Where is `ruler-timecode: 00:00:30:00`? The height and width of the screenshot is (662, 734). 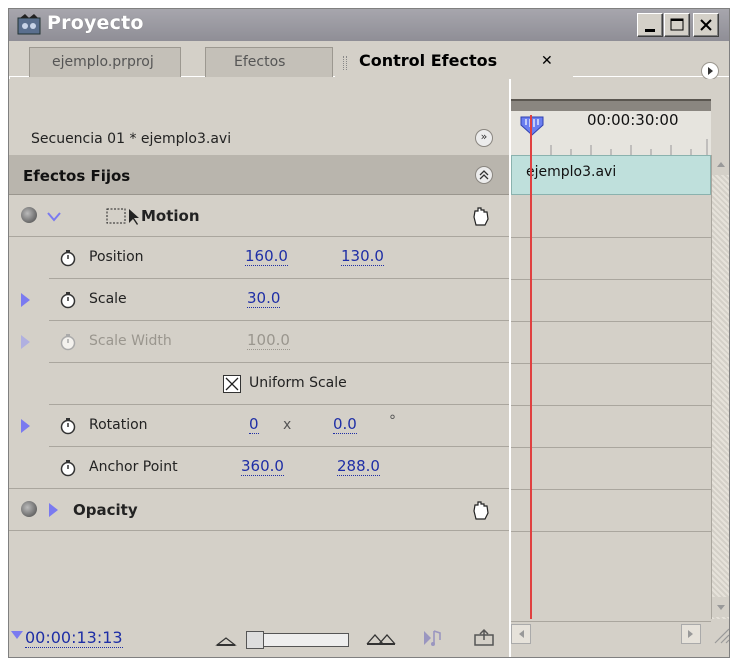 ruler-timecode: 00:00:30:00 is located at coordinates (633, 120).